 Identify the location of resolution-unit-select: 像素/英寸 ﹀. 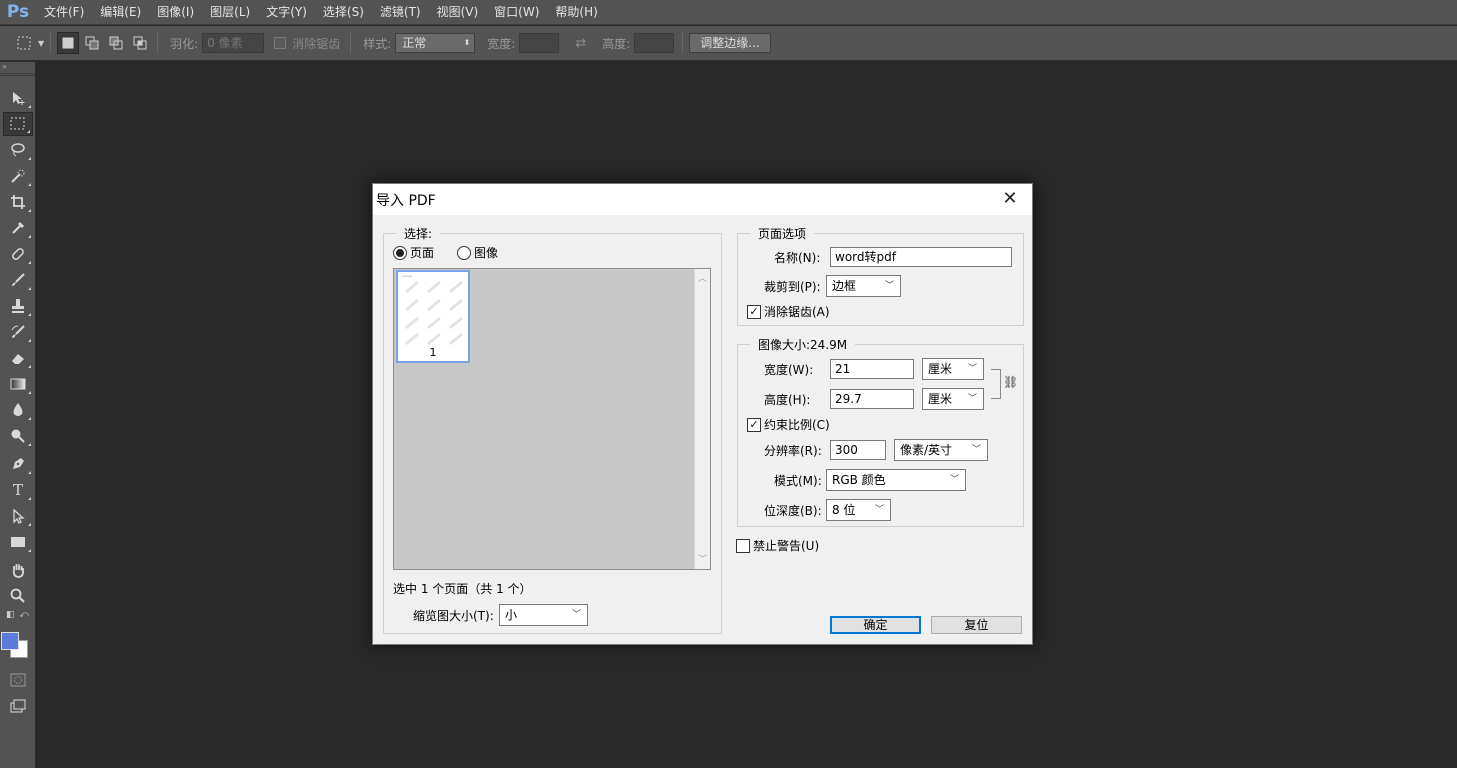
(941, 450).